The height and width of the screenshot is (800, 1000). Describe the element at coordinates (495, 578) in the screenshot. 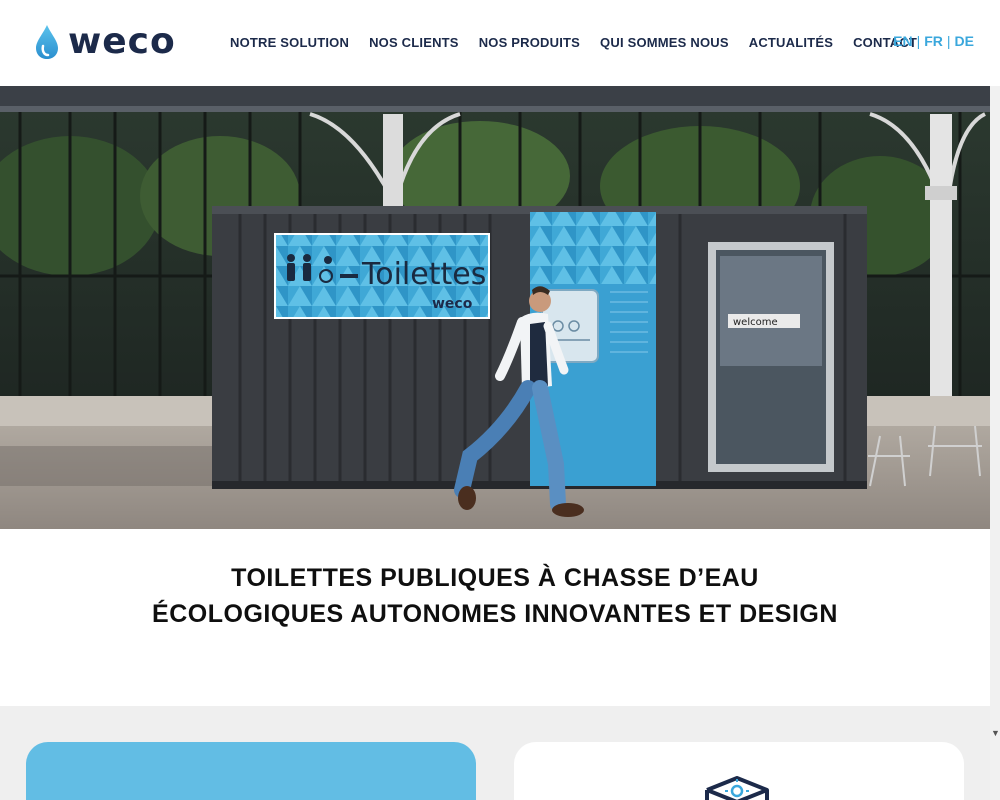

I see `tagline-line-1: TOILETTES PUBLIQUES À CHASSE D’EAU` at that location.